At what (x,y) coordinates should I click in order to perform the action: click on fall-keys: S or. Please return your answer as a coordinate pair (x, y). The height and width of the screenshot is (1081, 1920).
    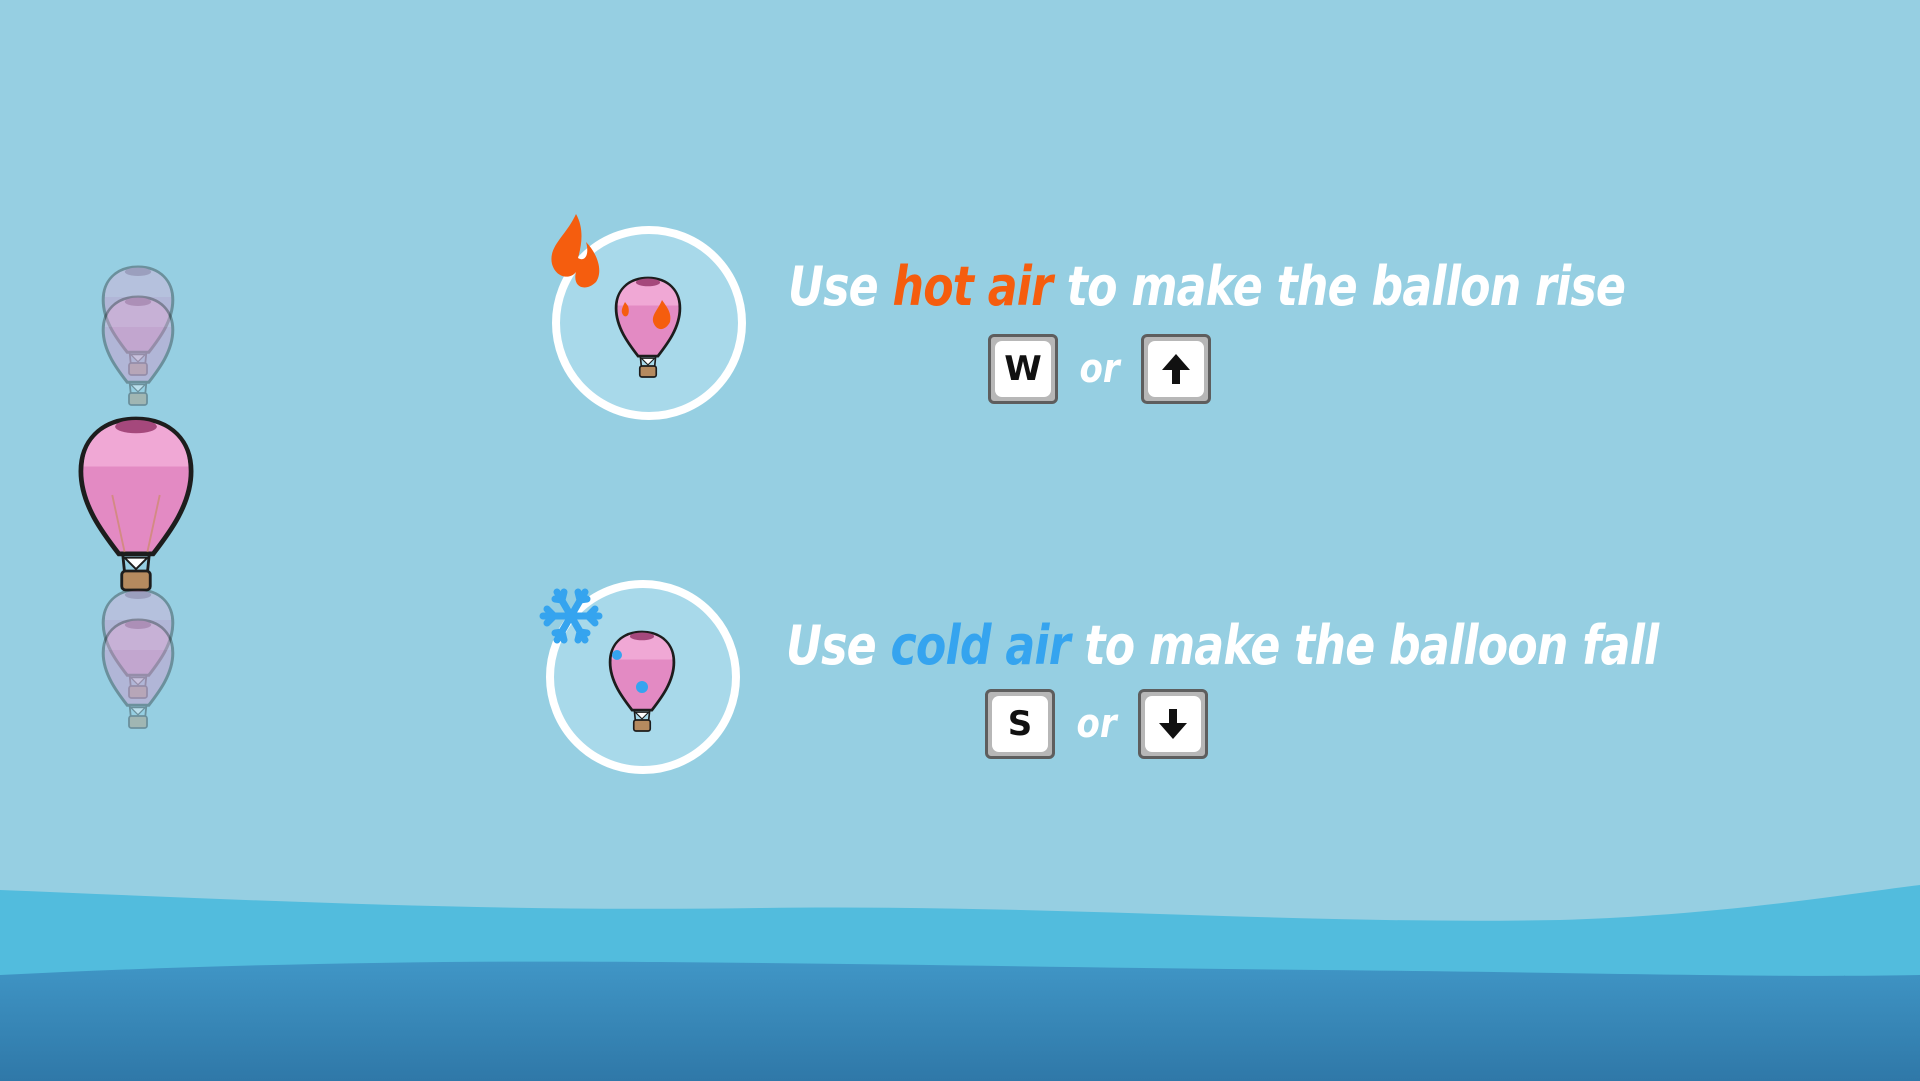
    Looking at the image, I should click on (1097, 724).